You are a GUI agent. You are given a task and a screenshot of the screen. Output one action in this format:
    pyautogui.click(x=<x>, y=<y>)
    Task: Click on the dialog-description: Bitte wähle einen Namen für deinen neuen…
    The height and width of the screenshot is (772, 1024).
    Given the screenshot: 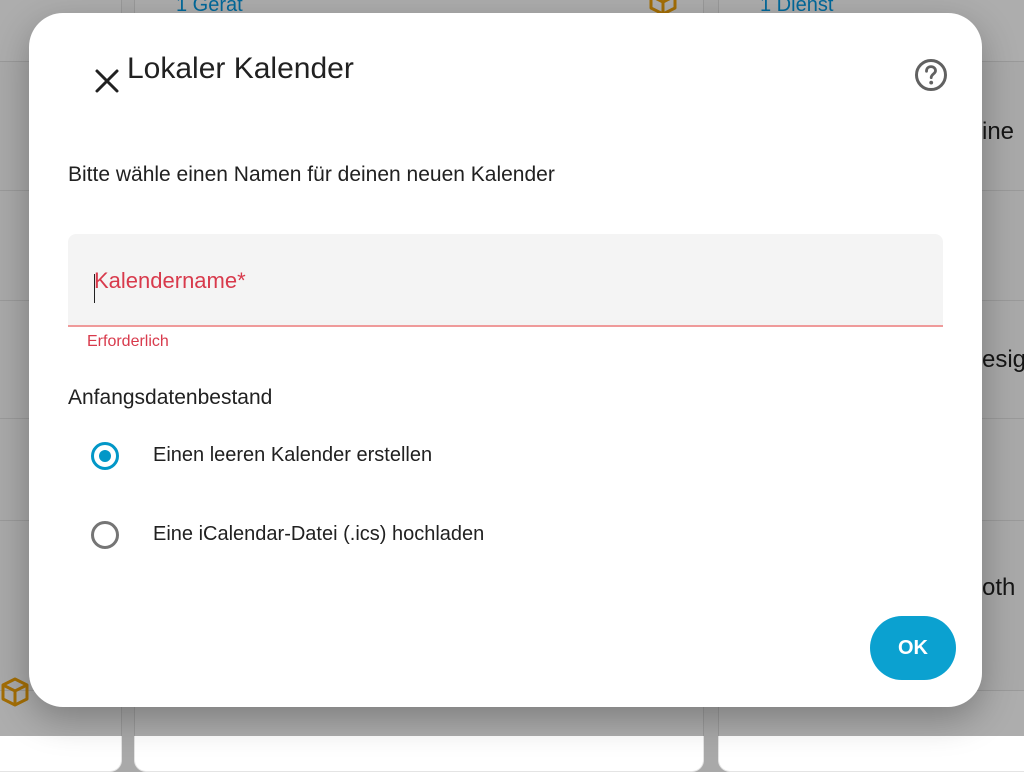 What is the action you would take?
    pyautogui.click(x=311, y=174)
    